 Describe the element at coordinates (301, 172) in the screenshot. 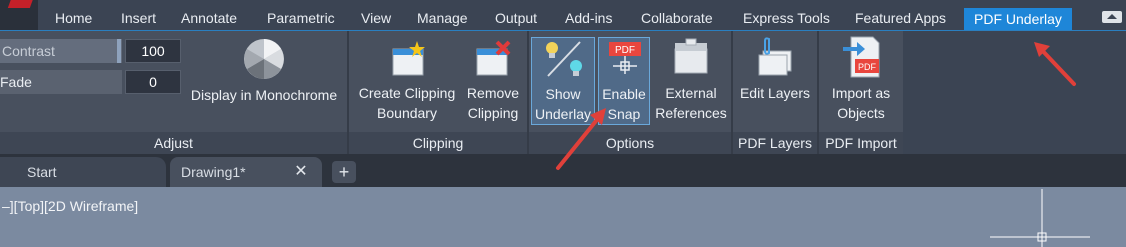

I see `close-tab-icon: ✕` at that location.